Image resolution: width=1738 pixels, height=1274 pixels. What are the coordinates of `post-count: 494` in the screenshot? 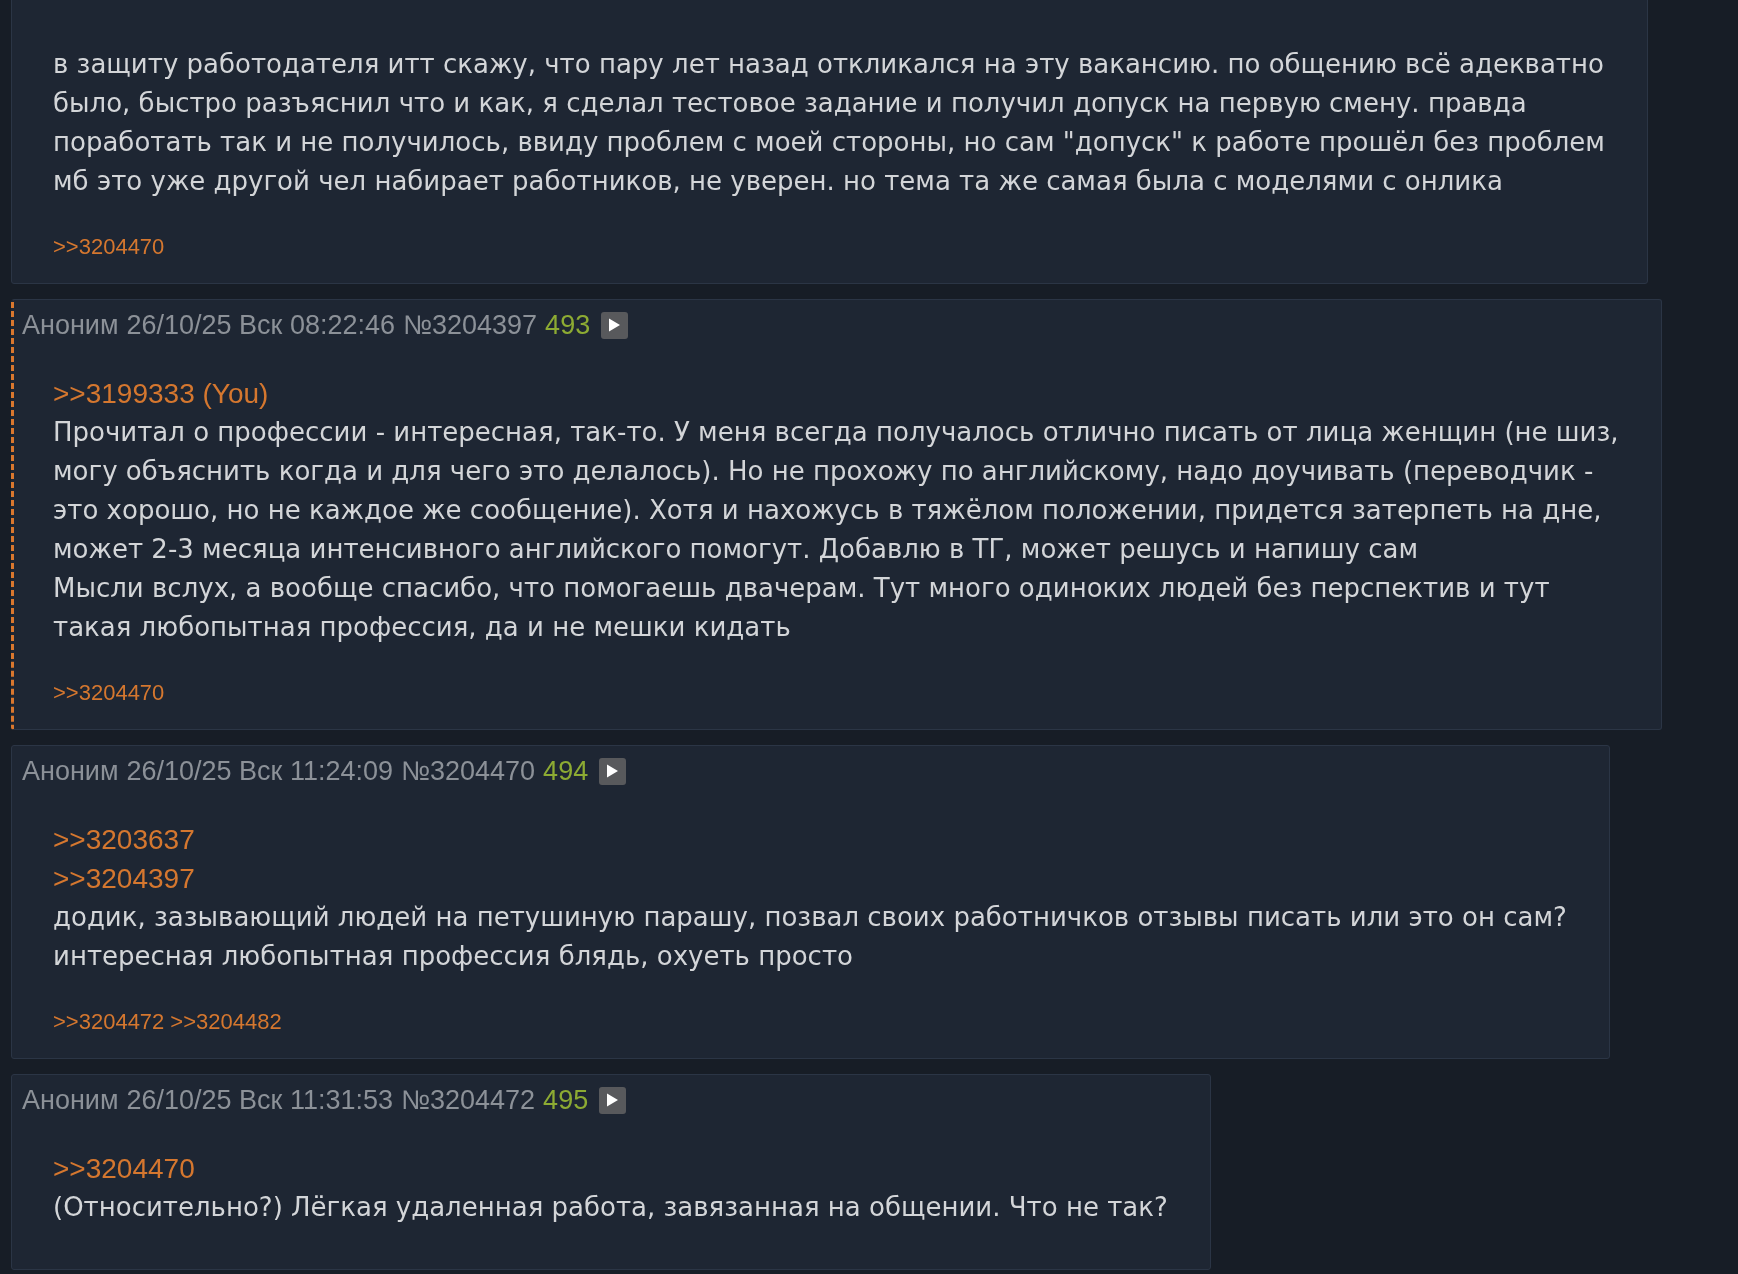 It's located at (566, 771).